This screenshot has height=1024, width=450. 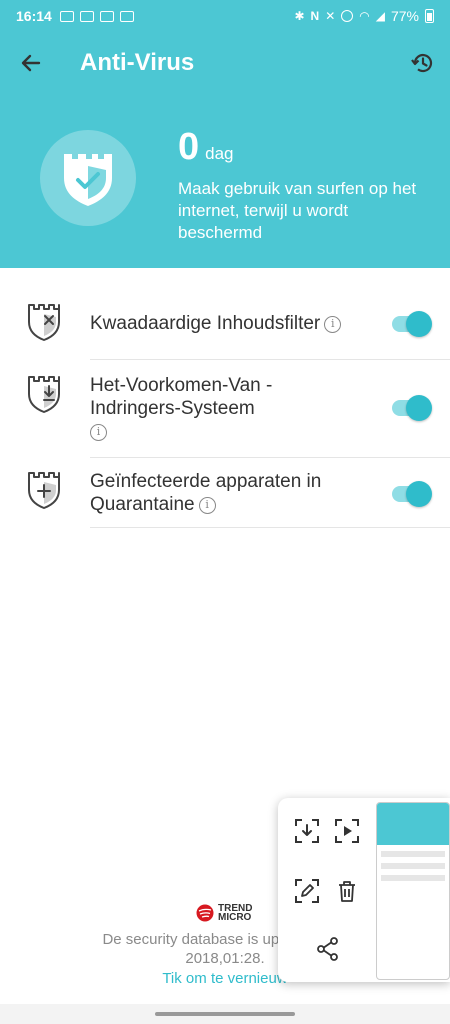 What do you see at coordinates (299, 16) in the screenshot?
I see `bluetooth-icon: ✱` at bounding box center [299, 16].